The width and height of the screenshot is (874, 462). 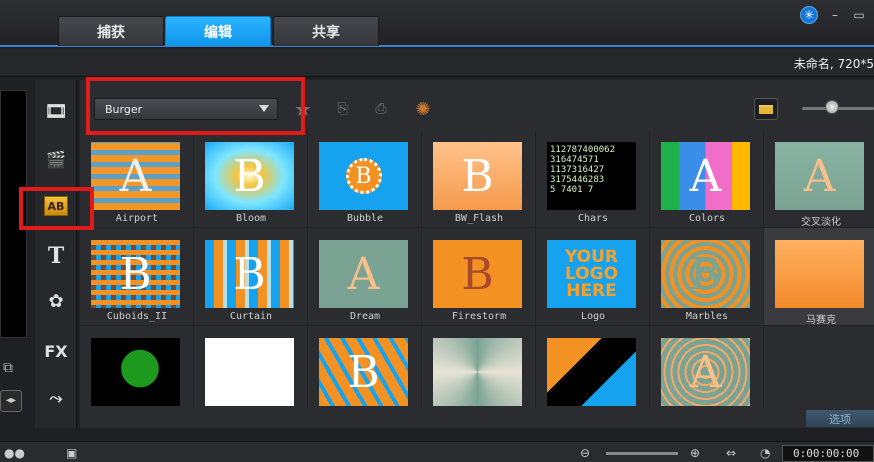 What do you see at coordinates (695, 453) in the screenshot?
I see `zoom-in-icon: ⊕` at bounding box center [695, 453].